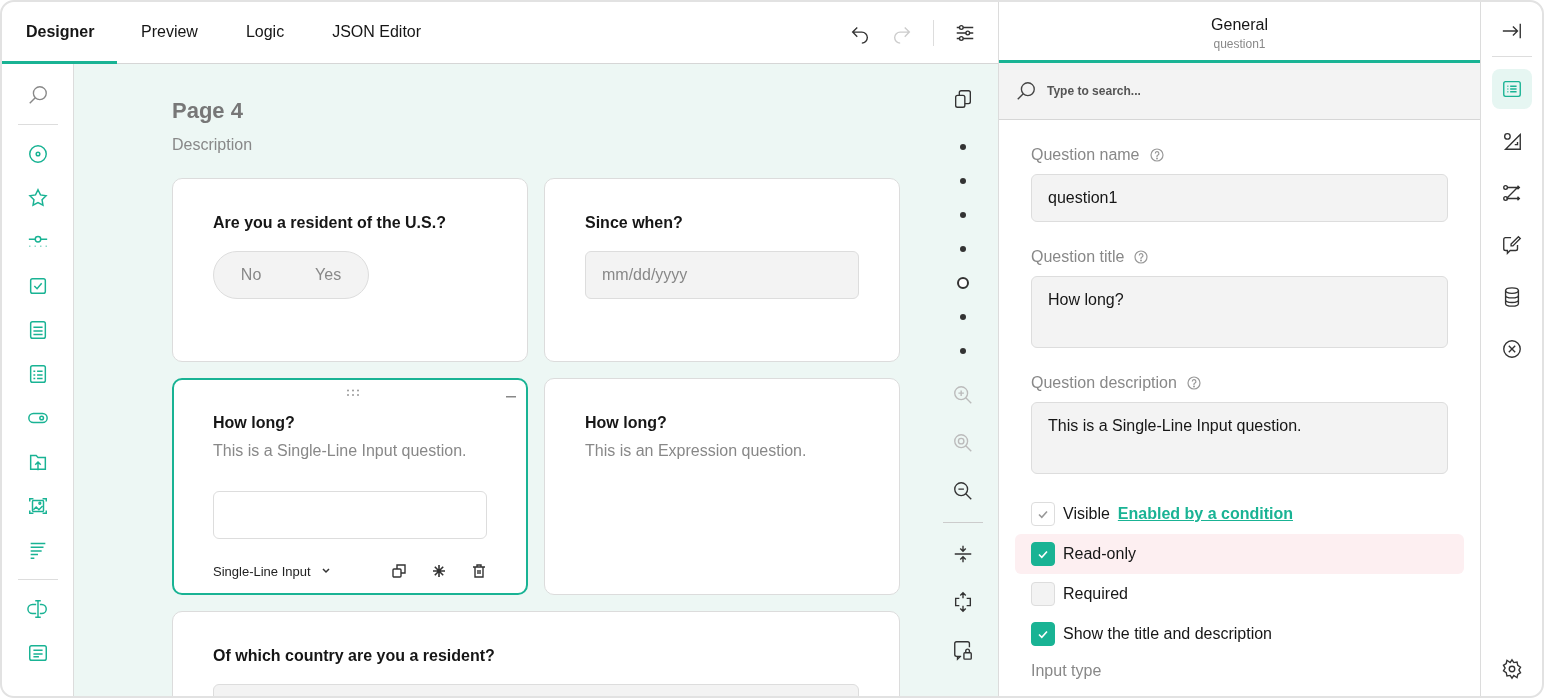 The image size is (1544, 698). What do you see at coordinates (37, 154) in the screenshot?
I see `radio-icon` at bounding box center [37, 154].